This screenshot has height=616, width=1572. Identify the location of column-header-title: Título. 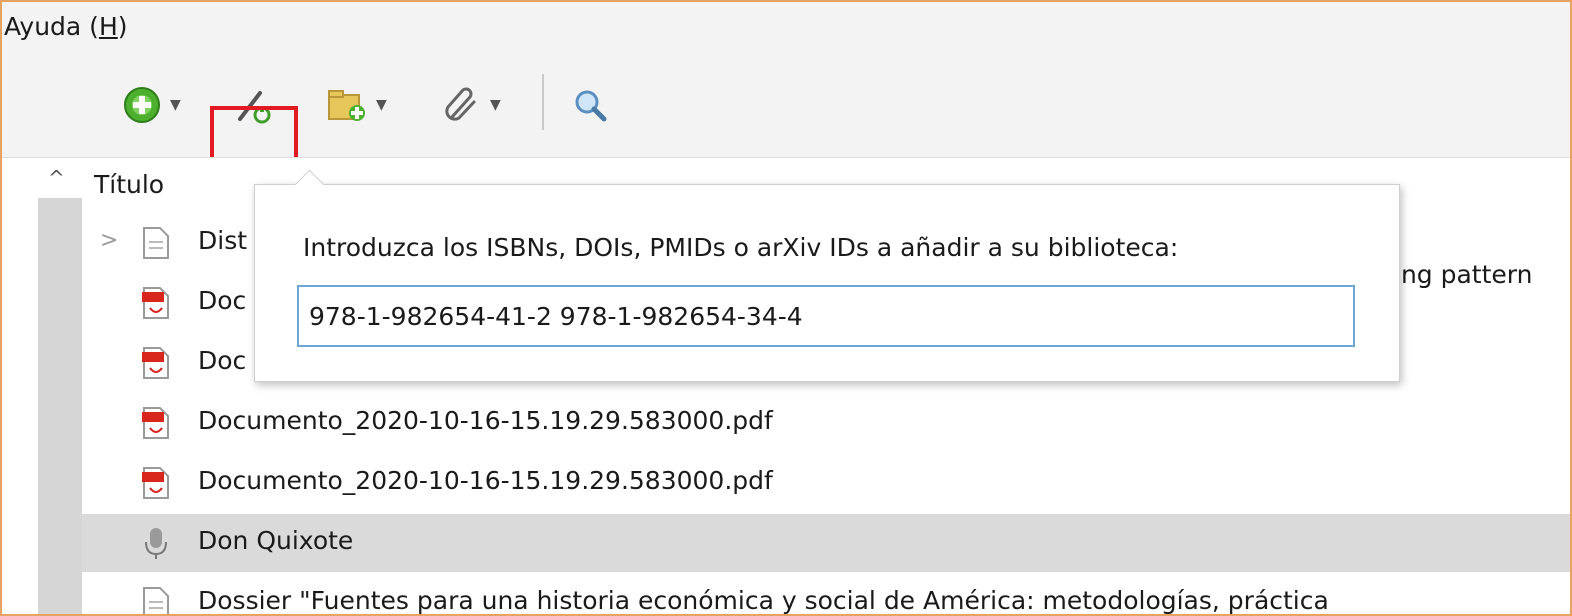
(129, 184).